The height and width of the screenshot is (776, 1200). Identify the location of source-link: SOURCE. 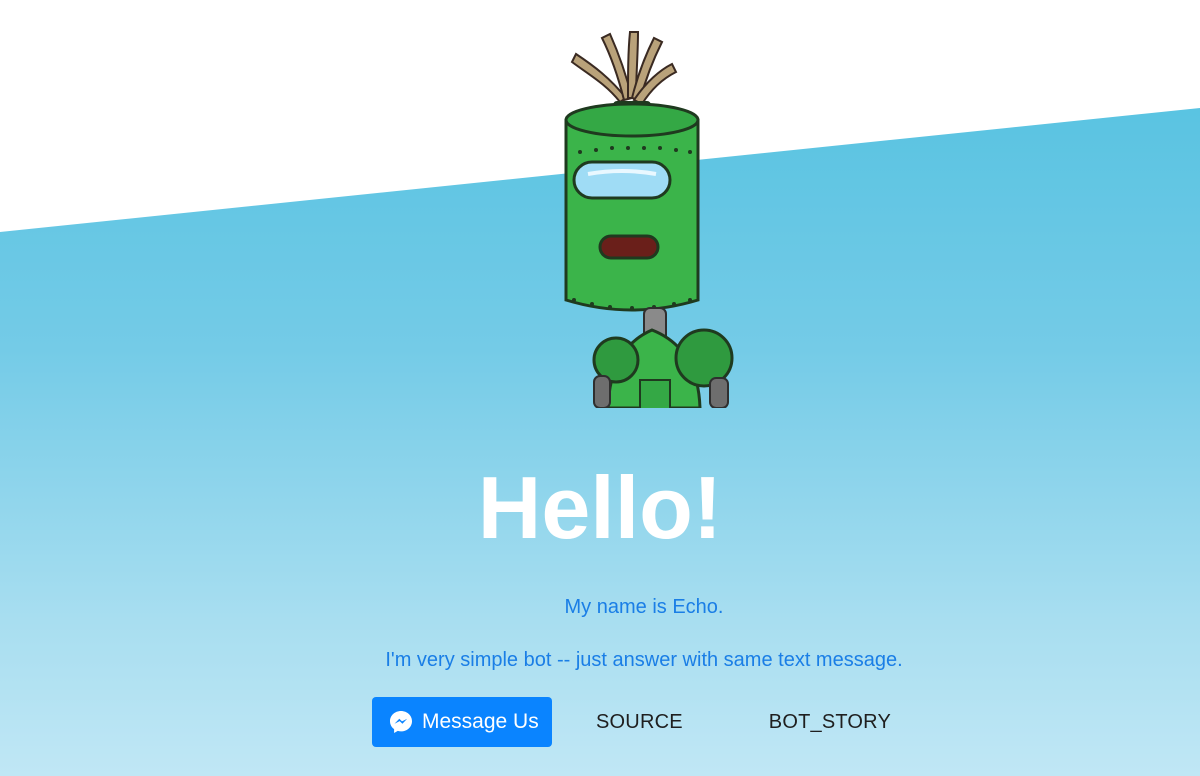
(639, 722).